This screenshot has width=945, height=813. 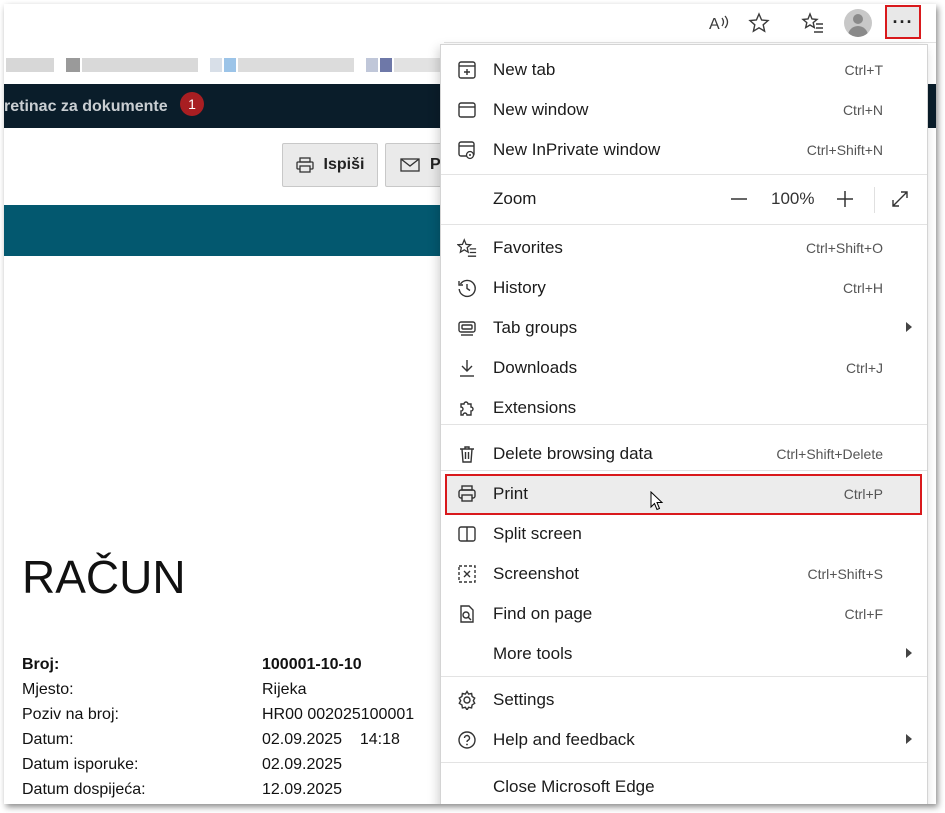 What do you see at coordinates (759, 23) in the screenshot?
I see `favorite-star-icon` at bounding box center [759, 23].